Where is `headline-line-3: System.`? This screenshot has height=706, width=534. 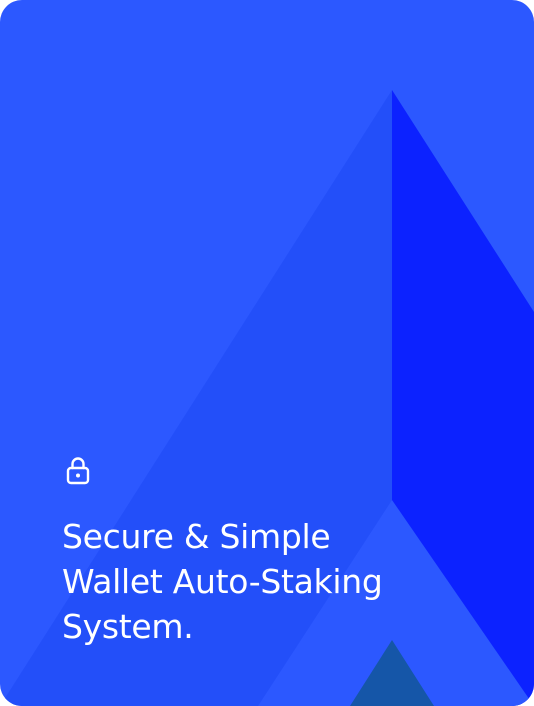 headline-line-3: System. is located at coordinates (128, 626).